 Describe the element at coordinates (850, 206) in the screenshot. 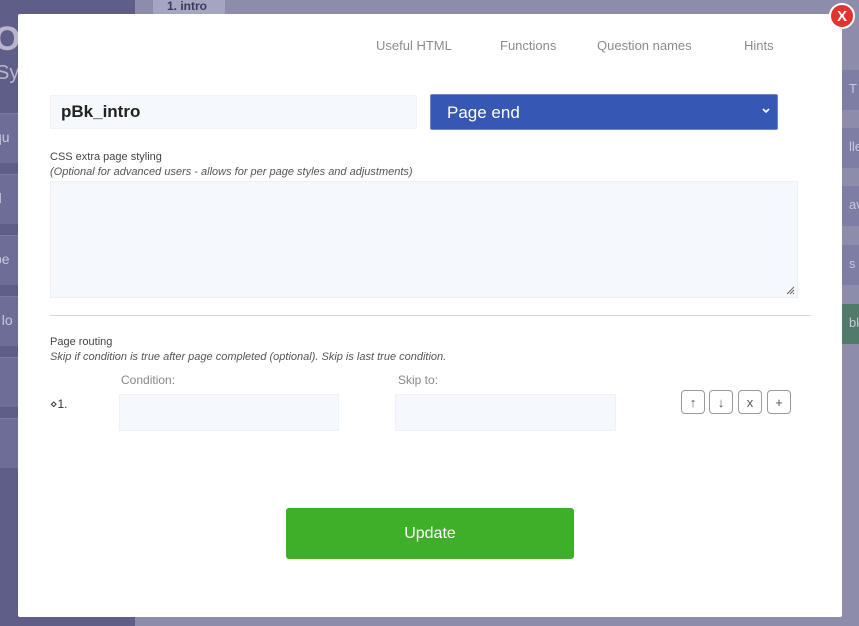

I see `background-right-button: ave` at that location.